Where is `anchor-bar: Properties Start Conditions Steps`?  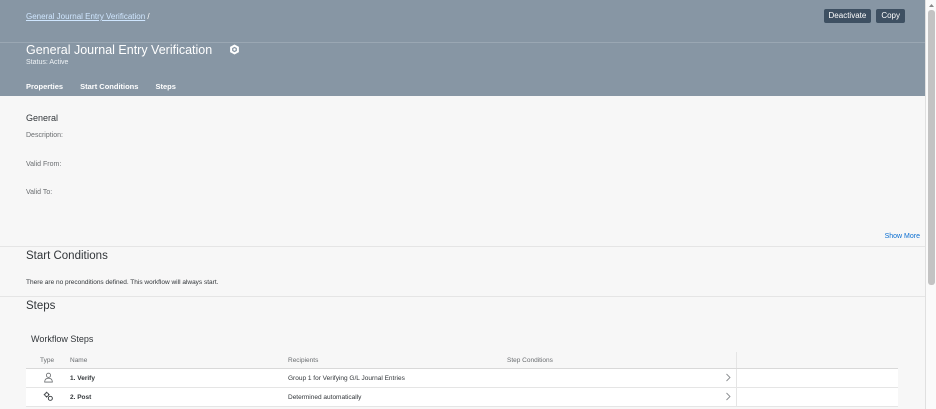
anchor-bar: Properties Start Conditions Steps is located at coordinates (101, 91).